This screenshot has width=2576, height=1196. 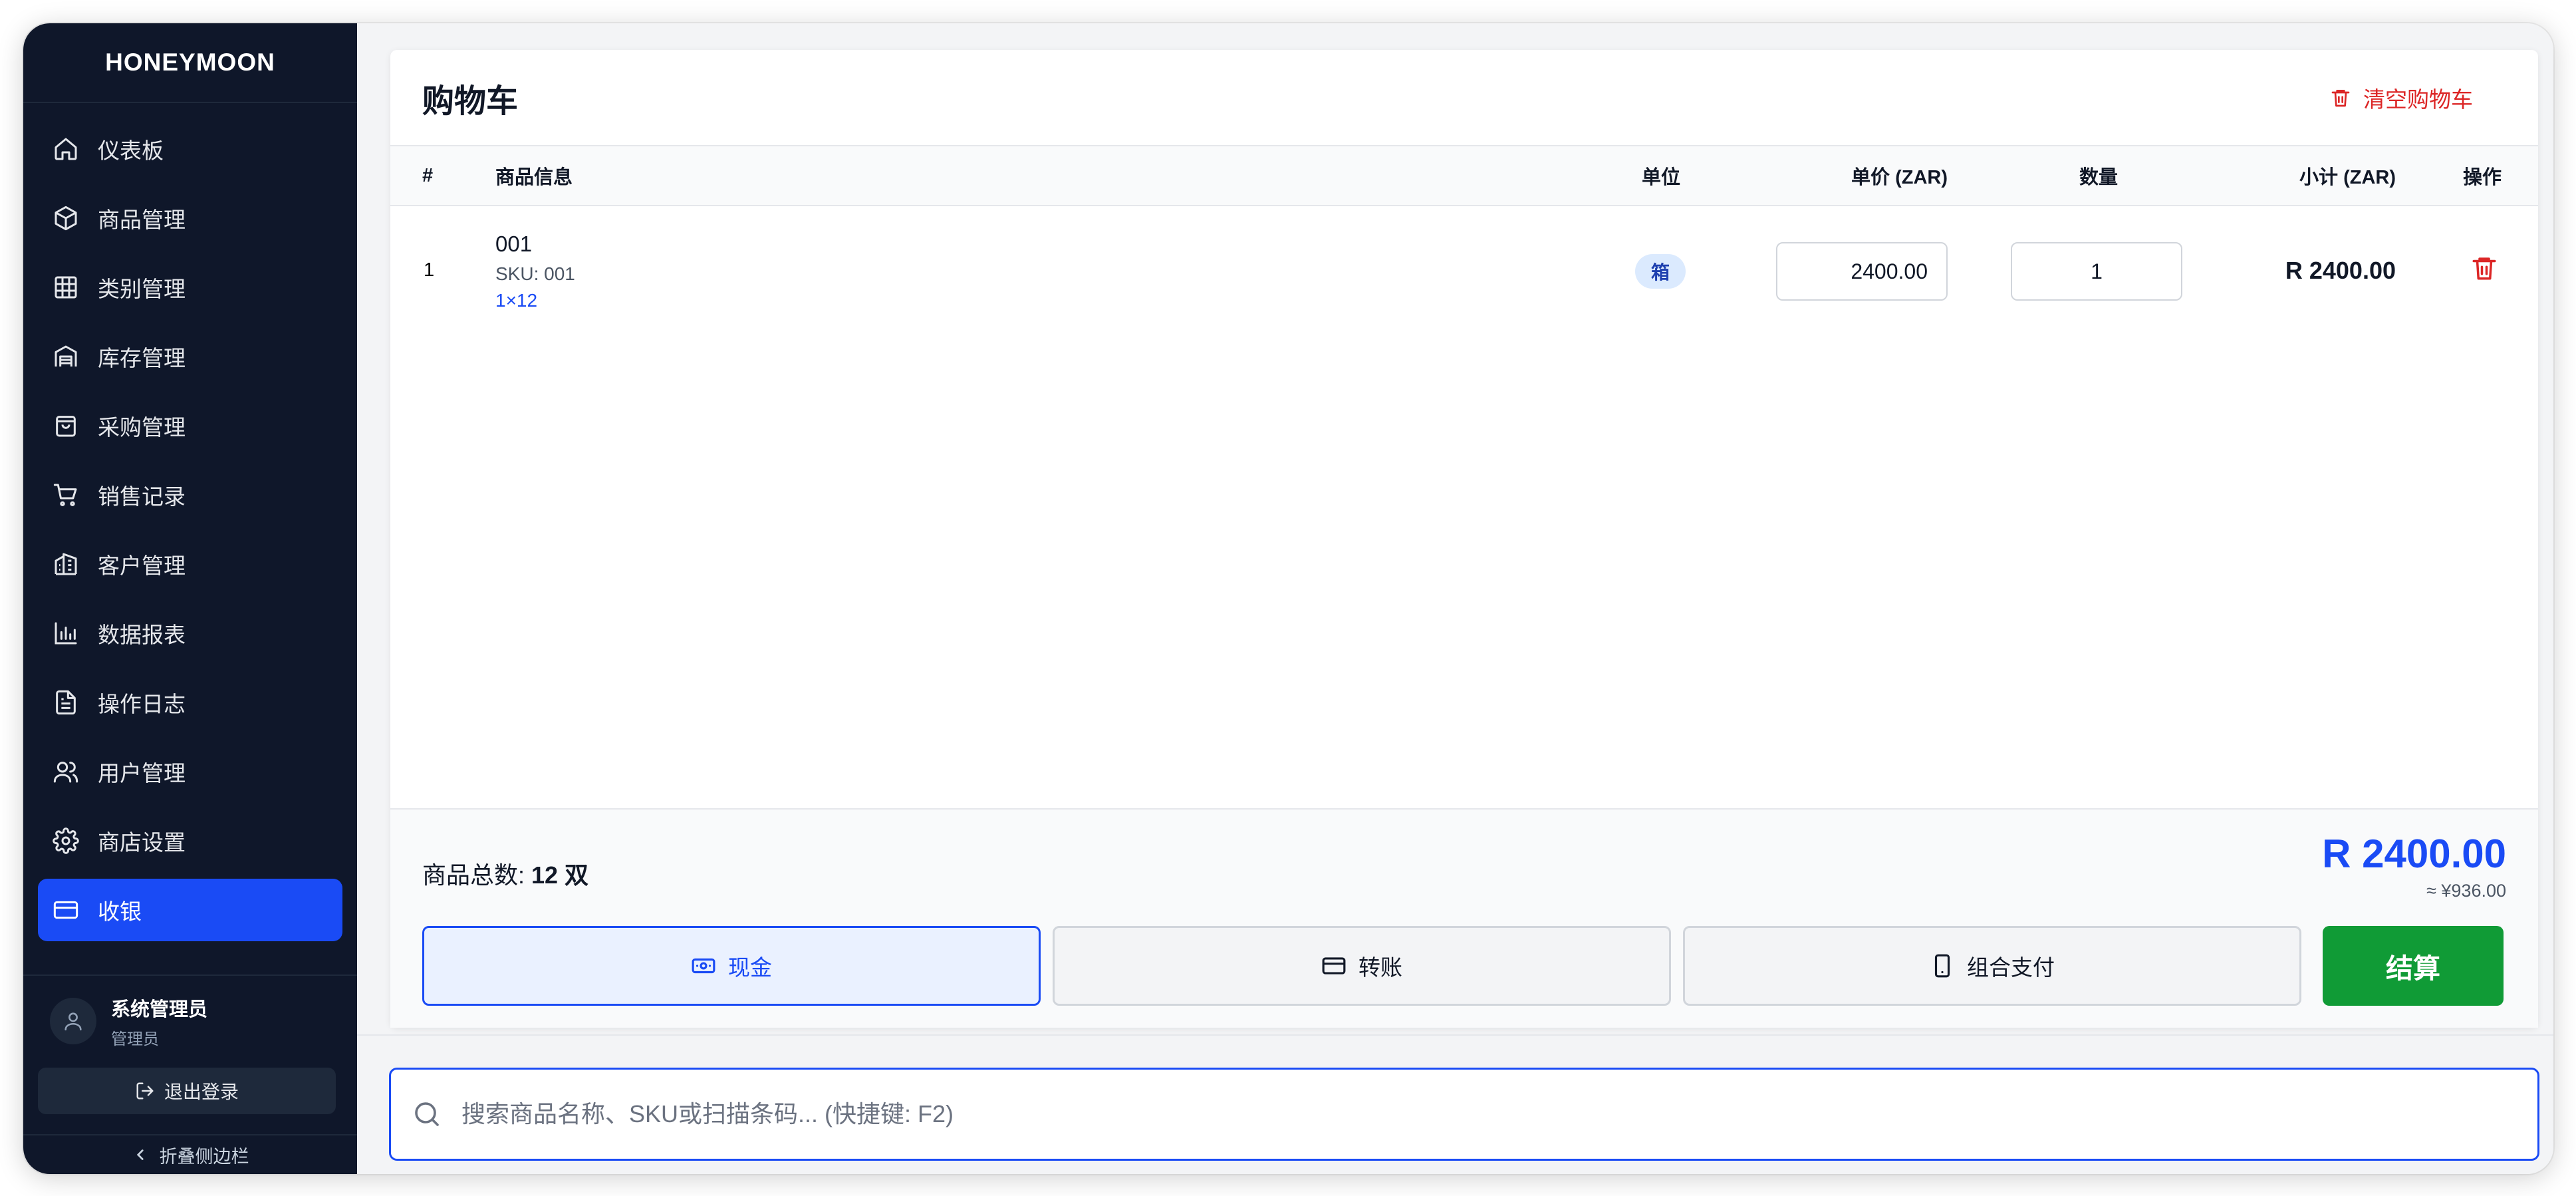 I want to click on sidebar-item-cashier: 收银, so click(x=190, y=910).